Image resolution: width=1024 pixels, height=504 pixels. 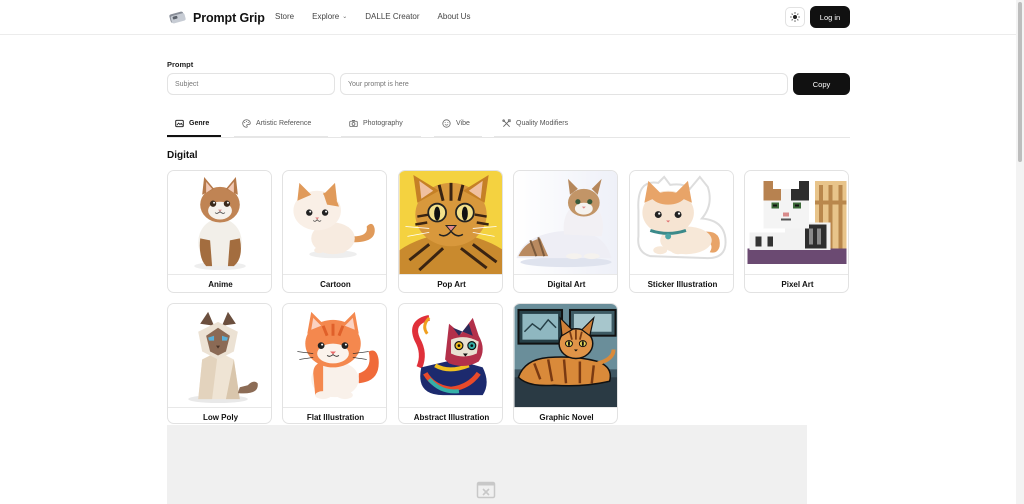 I want to click on nav-explore: Explore ⌄, so click(x=329, y=16).